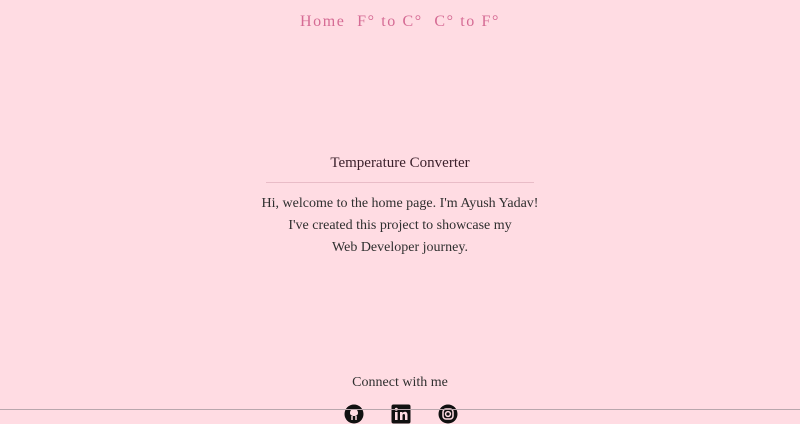  I want to click on page-title: Temperature Converter, so click(400, 163).